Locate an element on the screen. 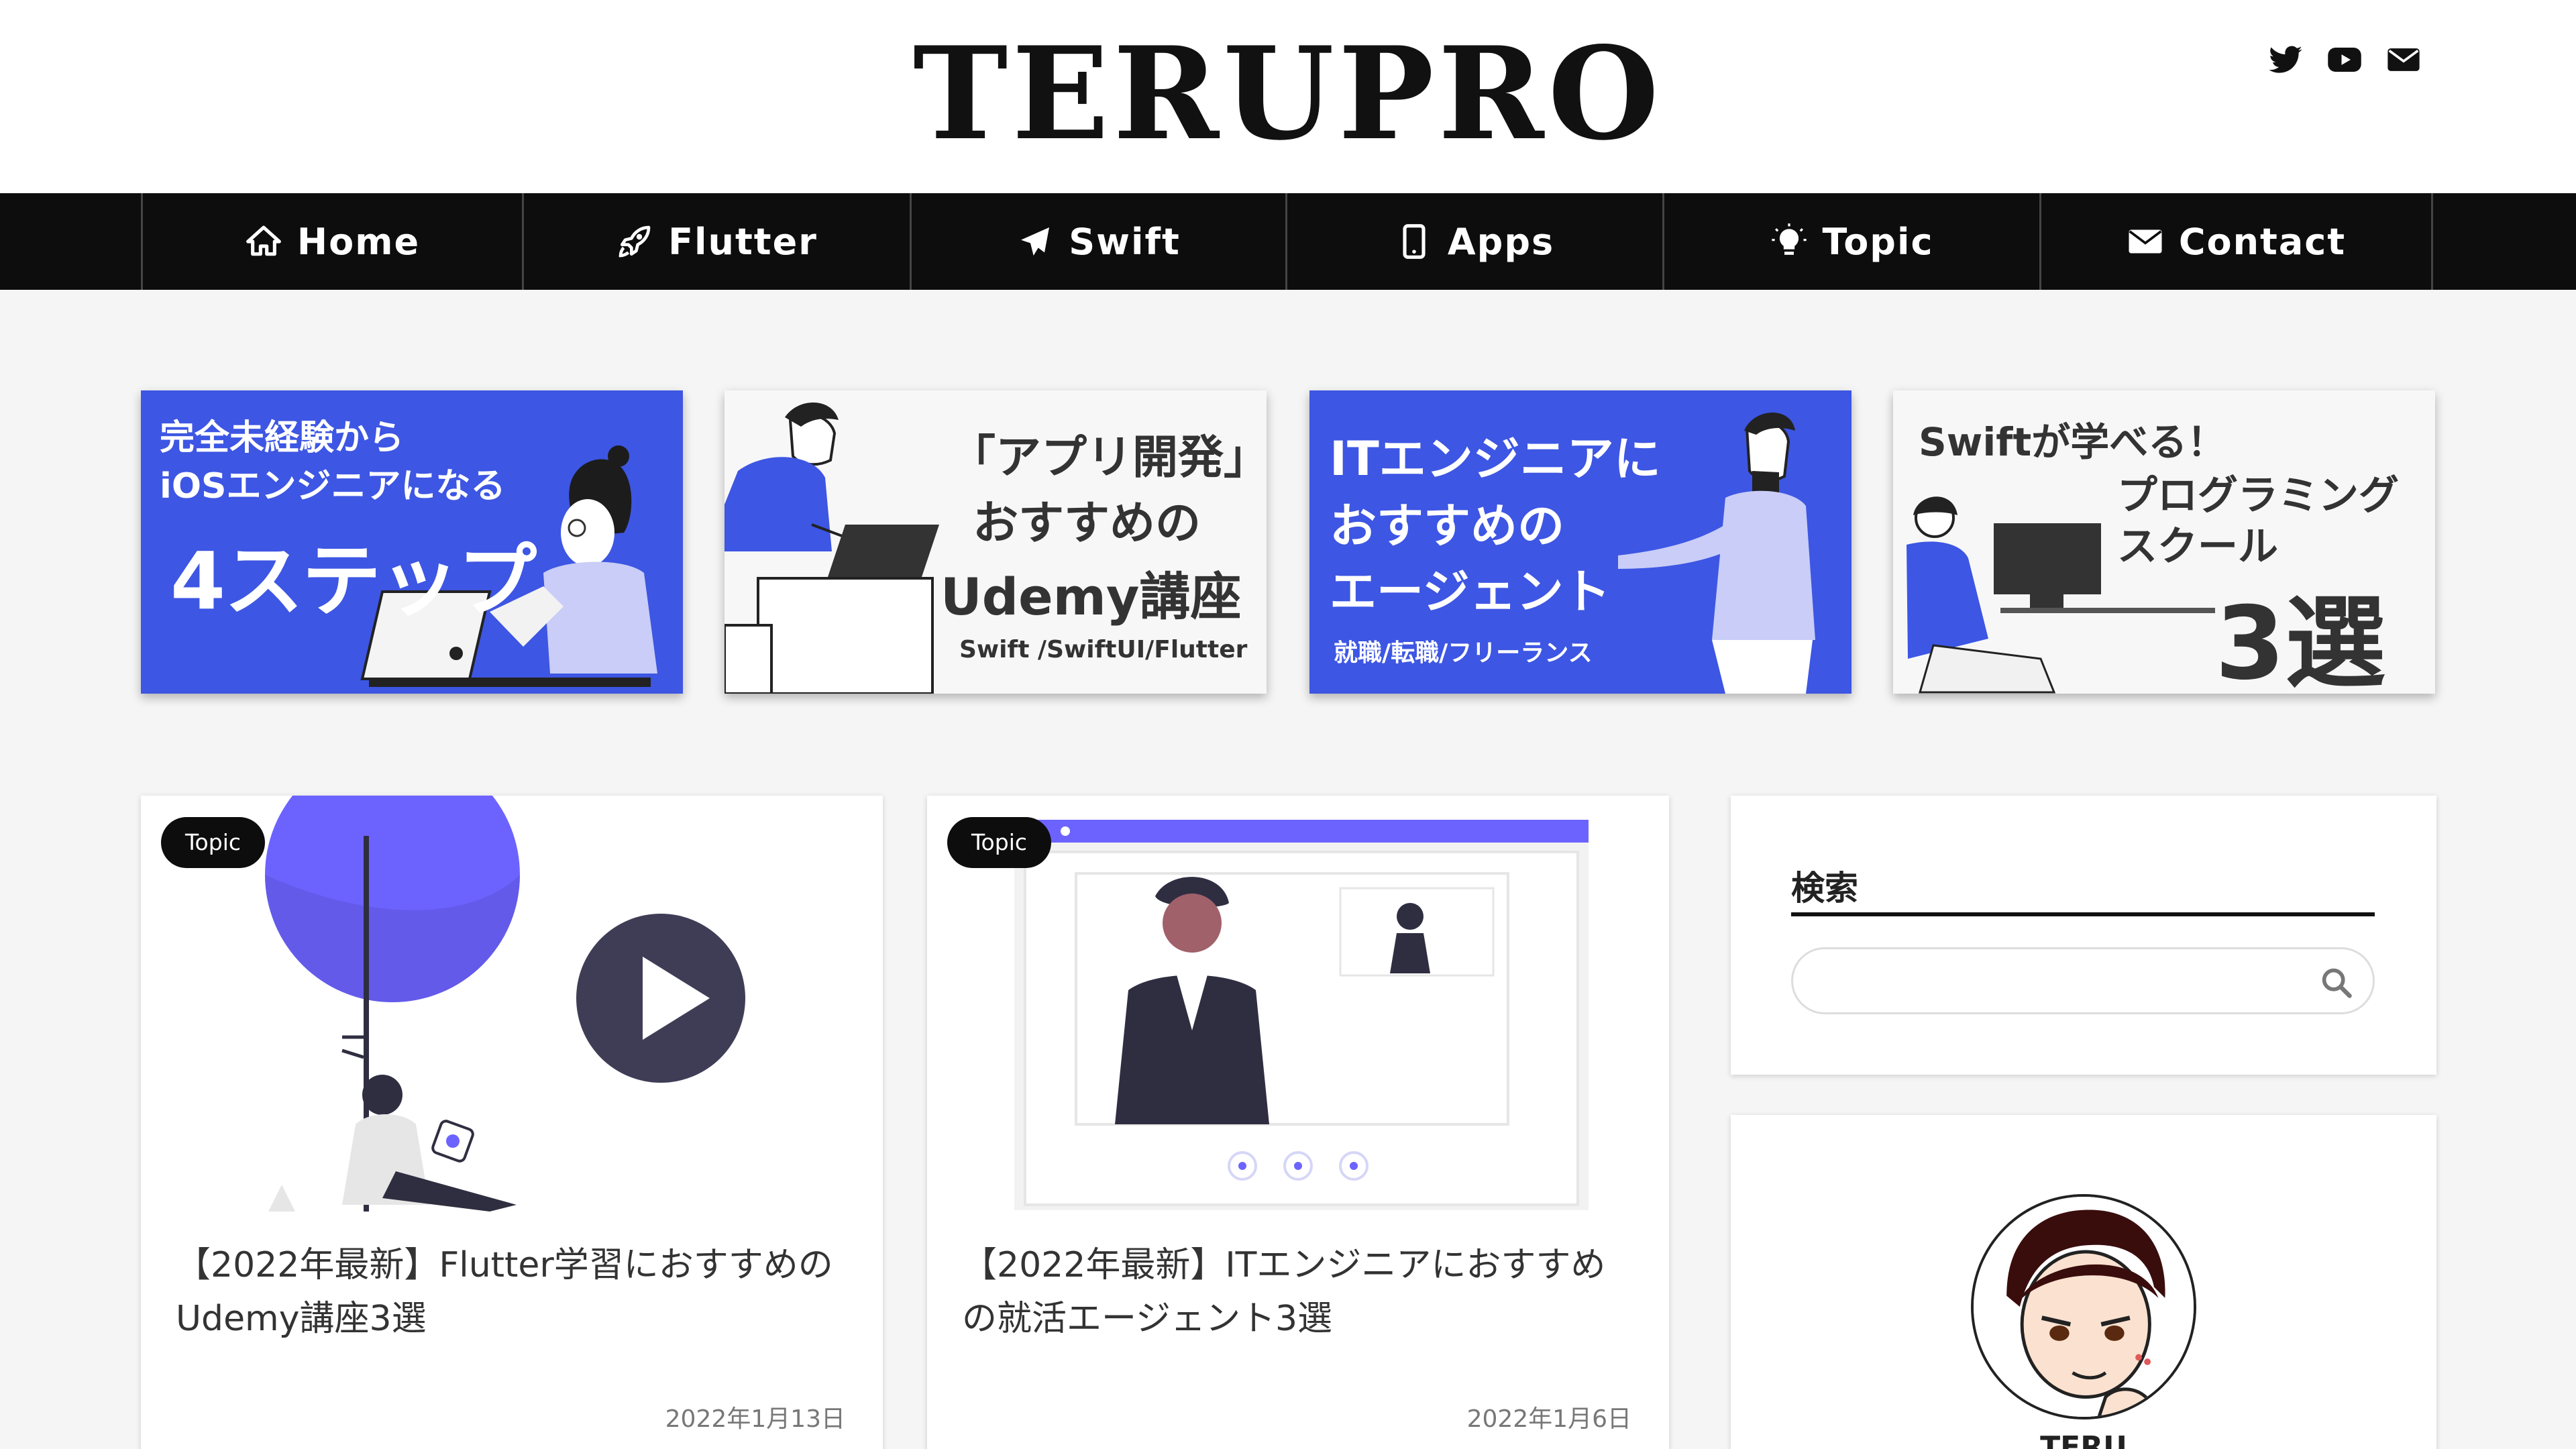 The height and width of the screenshot is (1449, 2576). rocket-icon is located at coordinates (635, 241).